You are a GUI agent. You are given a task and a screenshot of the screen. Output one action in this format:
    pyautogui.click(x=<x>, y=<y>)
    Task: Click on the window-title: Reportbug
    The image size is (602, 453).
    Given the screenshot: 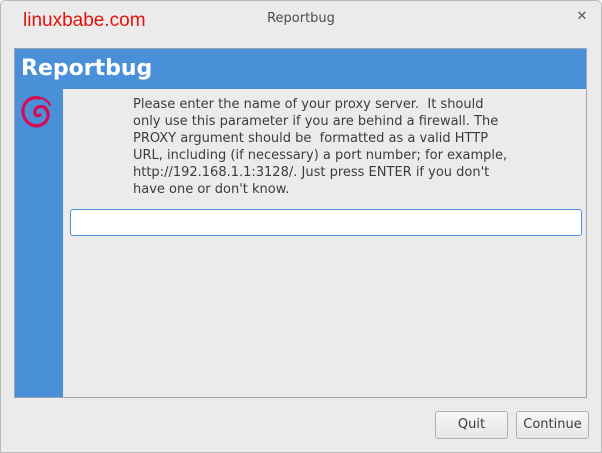 What is the action you would take?
    pyautogui.click(x=301, y=18)
    